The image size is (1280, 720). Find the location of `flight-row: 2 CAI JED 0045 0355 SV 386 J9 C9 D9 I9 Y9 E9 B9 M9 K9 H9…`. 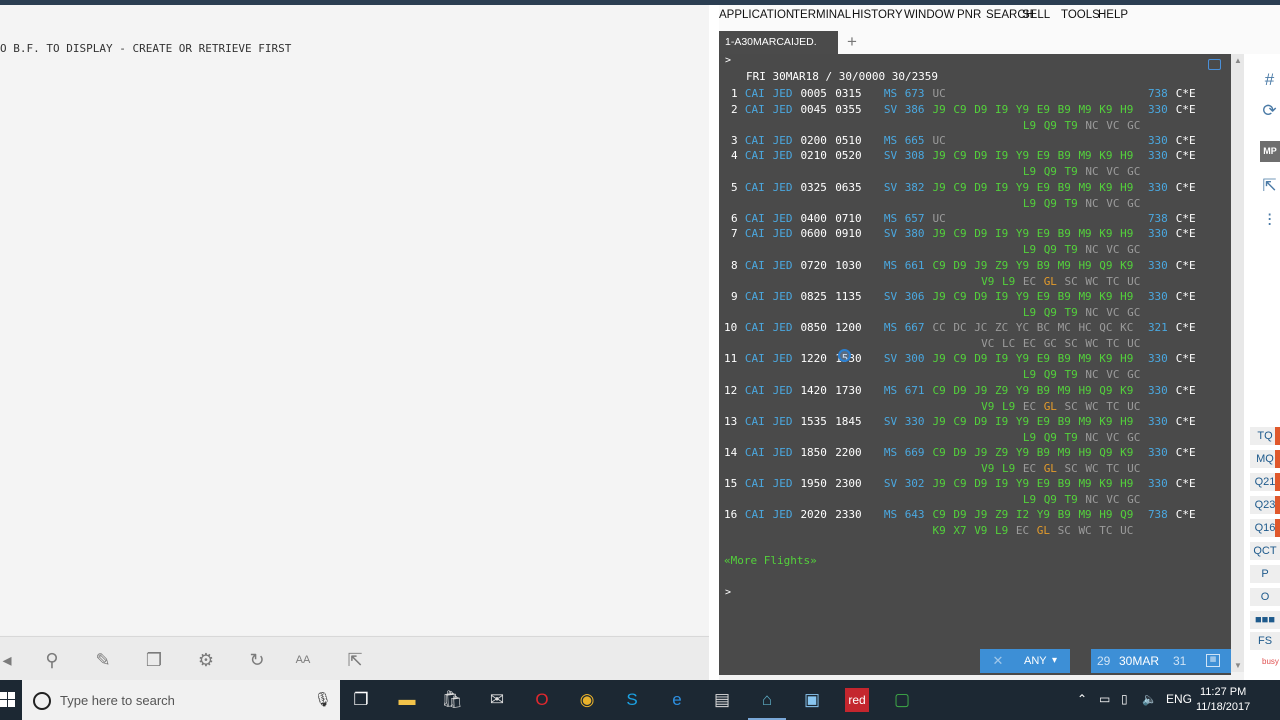

flight-row: 2 CAI JED 0045 0355 SV 386 J9 C9 D9 I9 Y9 E9 B9 M9 K9 H9… is located at coordinates (975, 109).